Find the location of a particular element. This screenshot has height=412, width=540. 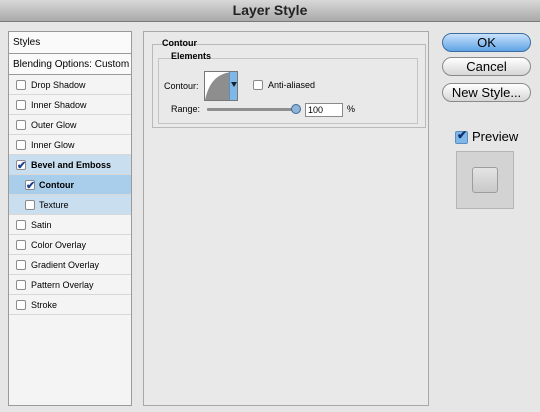

contour-picker is located at coordinates (221, 86).